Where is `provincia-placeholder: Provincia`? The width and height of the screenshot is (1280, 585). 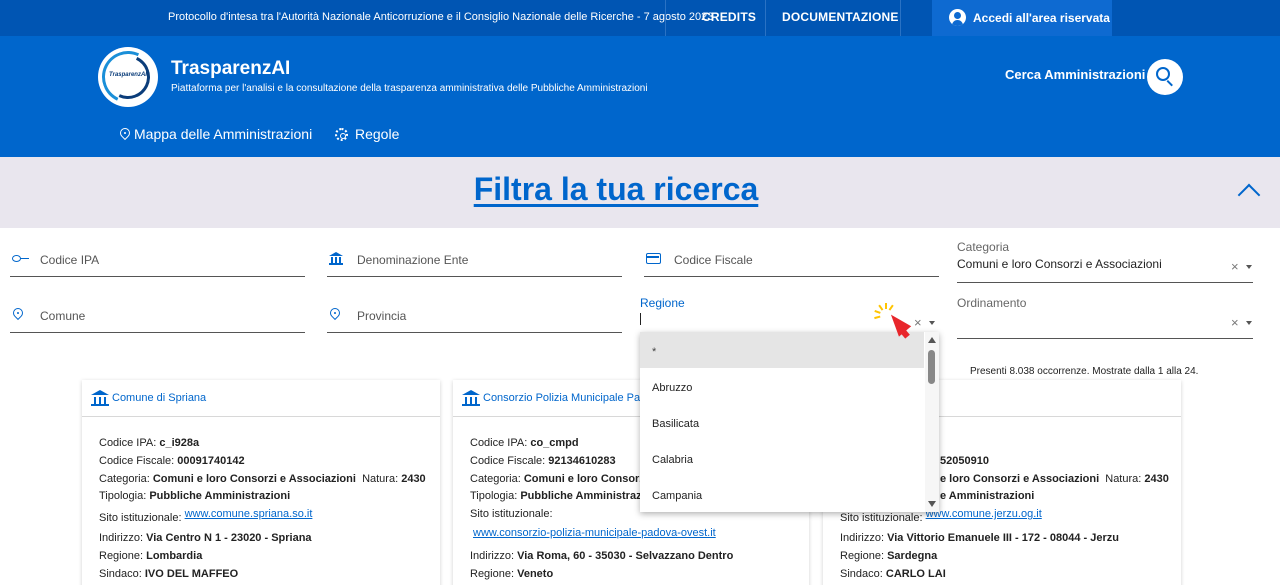 provincia-placeholder: Provincia is located at coordinates (382, 316).